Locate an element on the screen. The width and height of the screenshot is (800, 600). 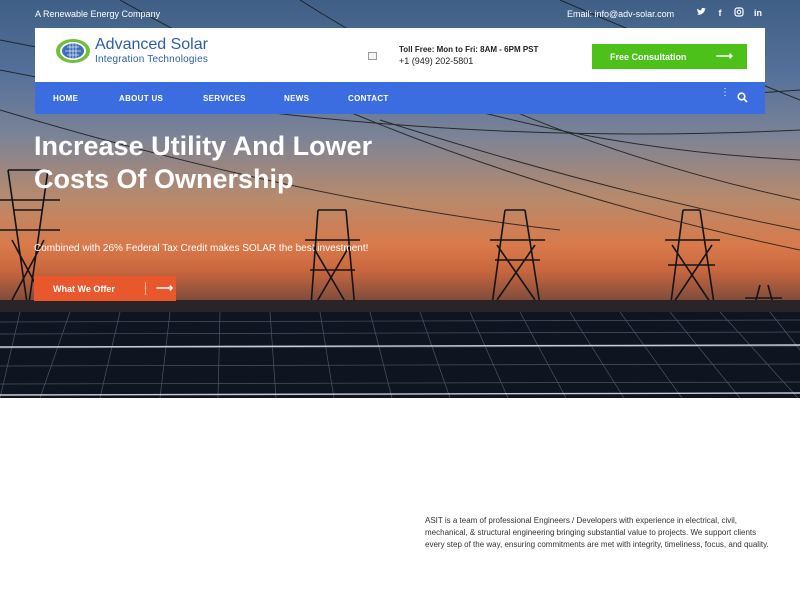
phone-number: +1 (949) 202-5801 is located at coordinates (436, 61).